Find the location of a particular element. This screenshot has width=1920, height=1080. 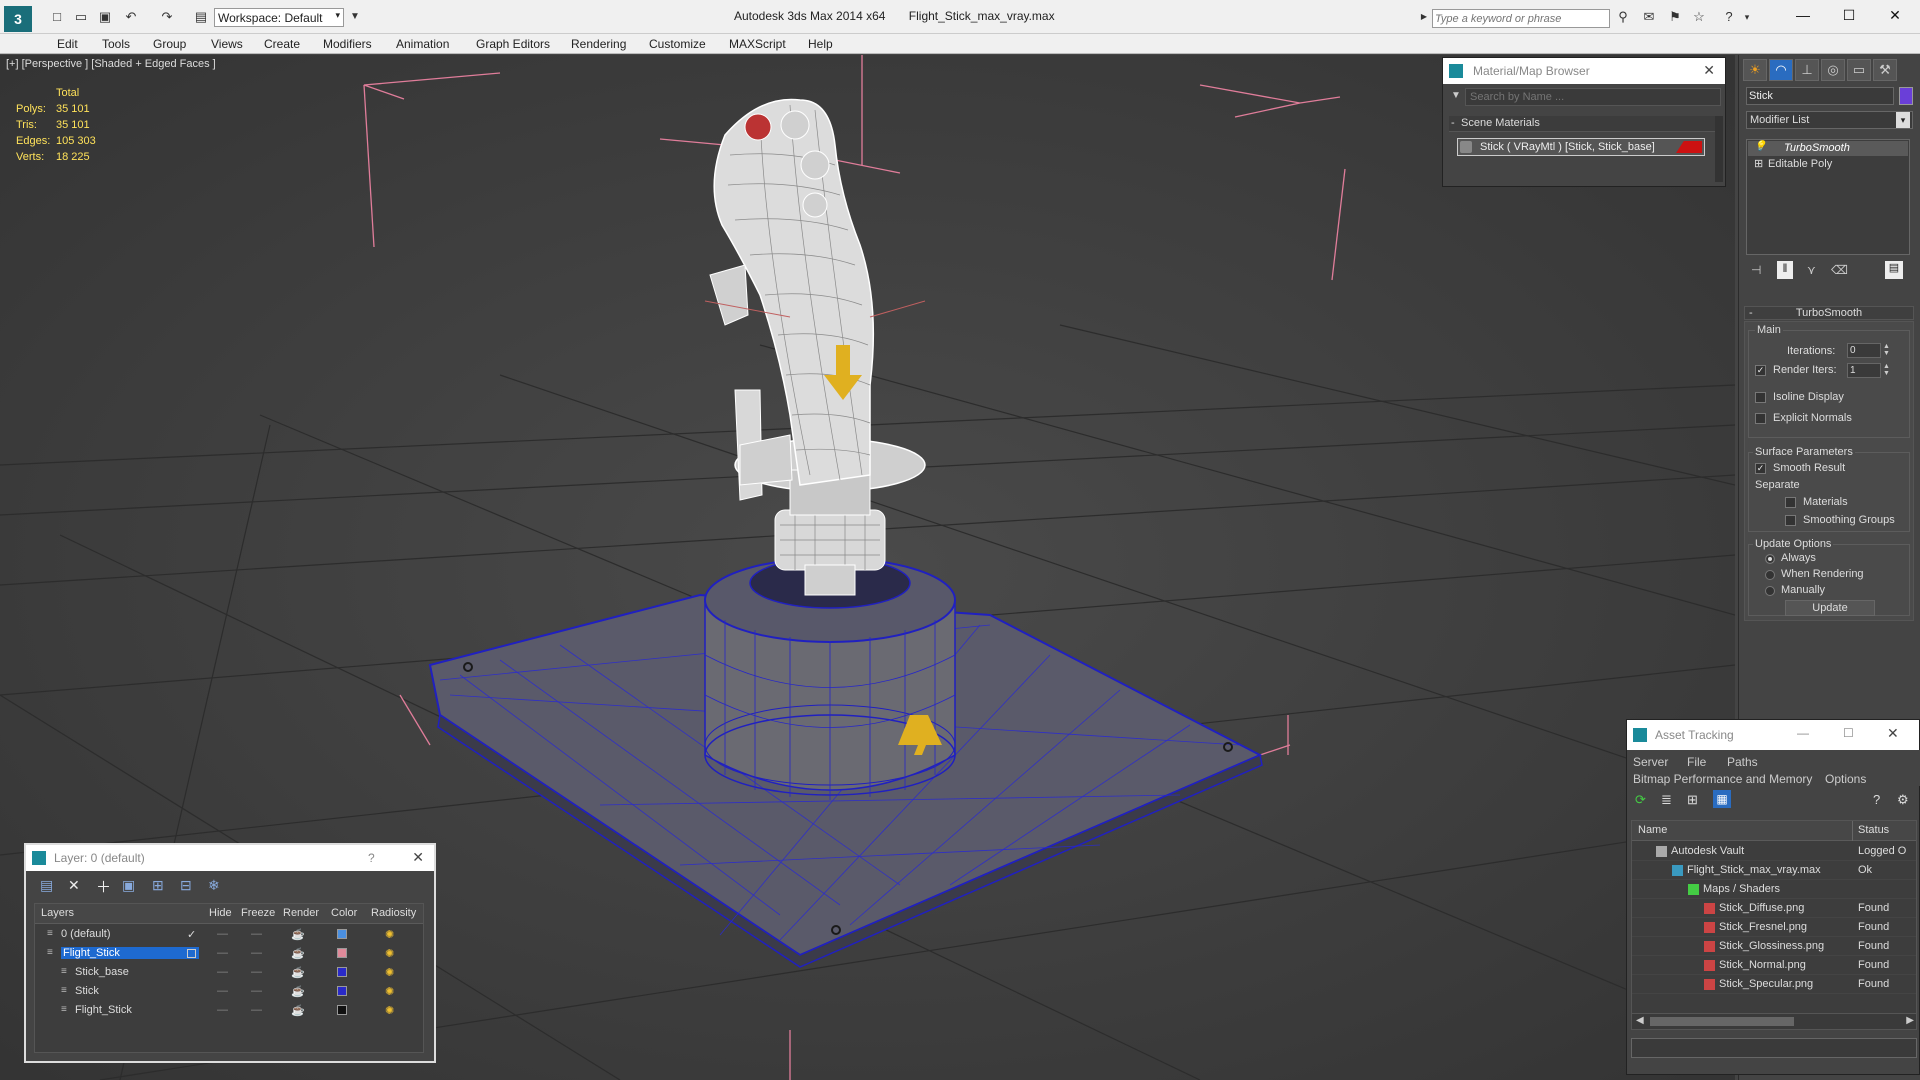

column-name: Name is located at coordinates (1652, 830).